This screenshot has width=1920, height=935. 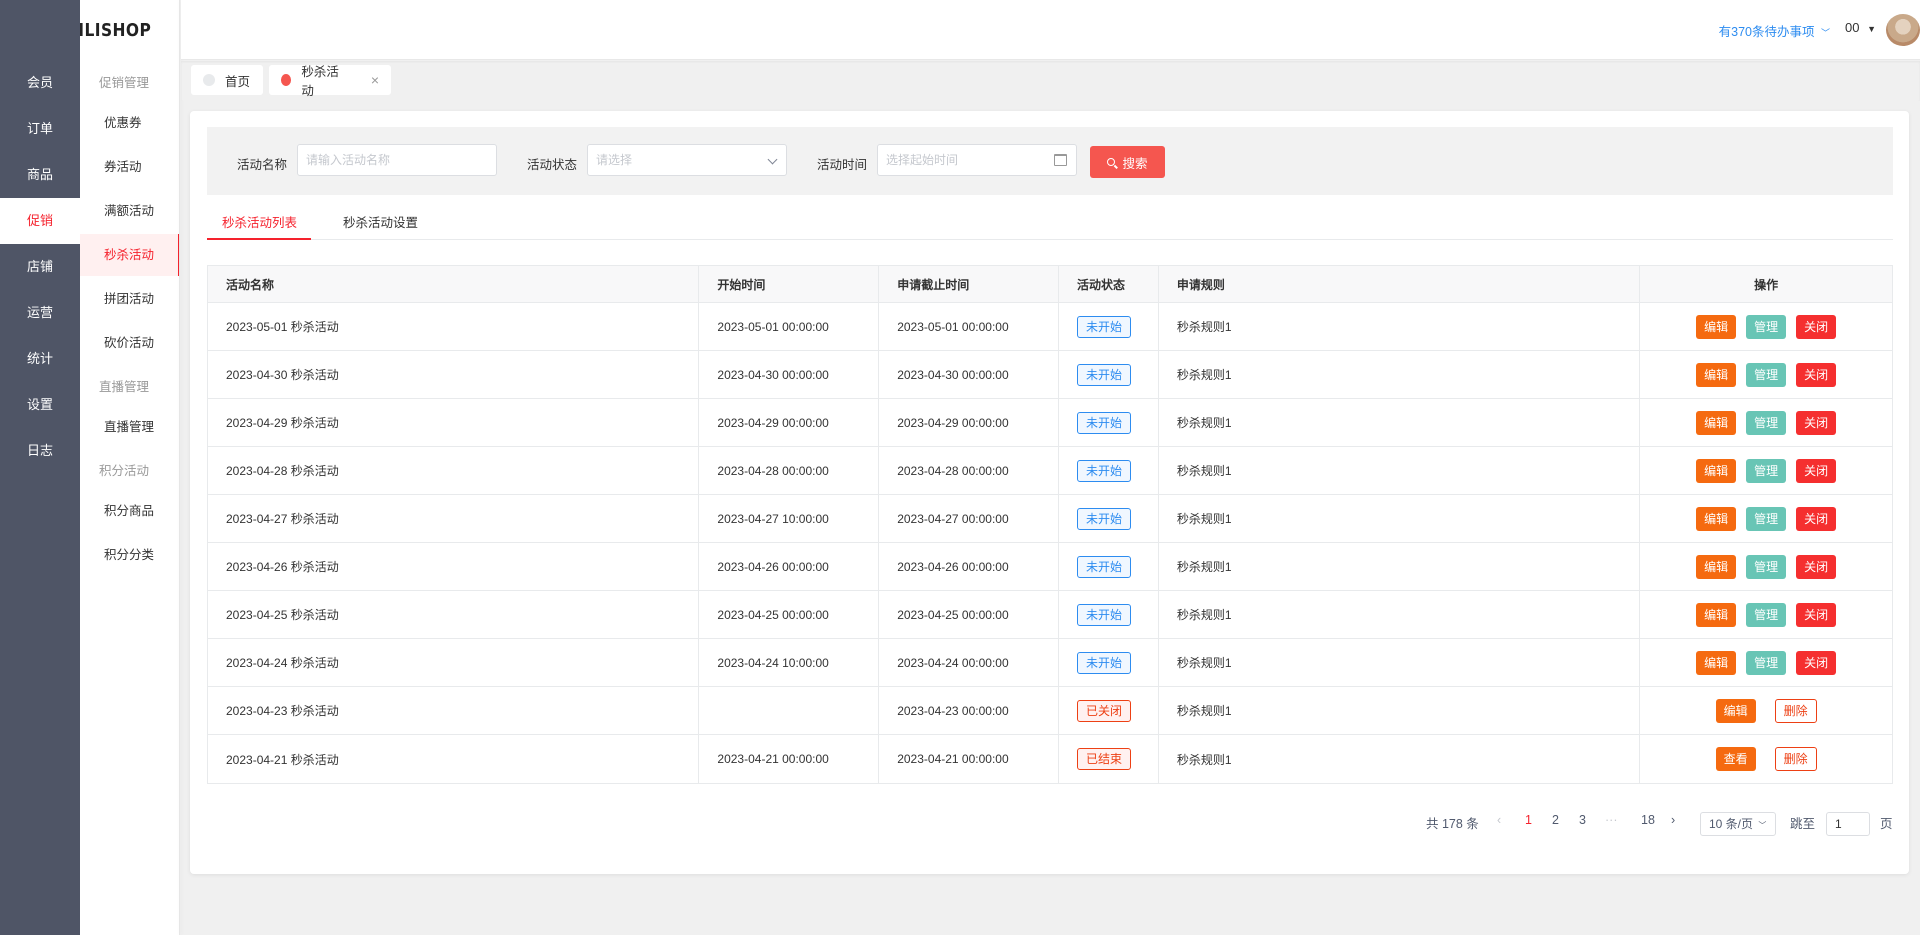 What do you see at coordinates (789, 374) in the screenshot?
I see `cell-start: 2023-04-30 00:00:00` at bounding box center [789, 374].